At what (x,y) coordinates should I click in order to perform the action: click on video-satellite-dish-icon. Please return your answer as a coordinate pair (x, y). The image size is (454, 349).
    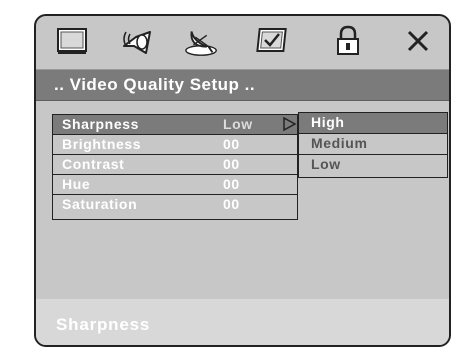
    Looking at the image, I should click on (202, 41).